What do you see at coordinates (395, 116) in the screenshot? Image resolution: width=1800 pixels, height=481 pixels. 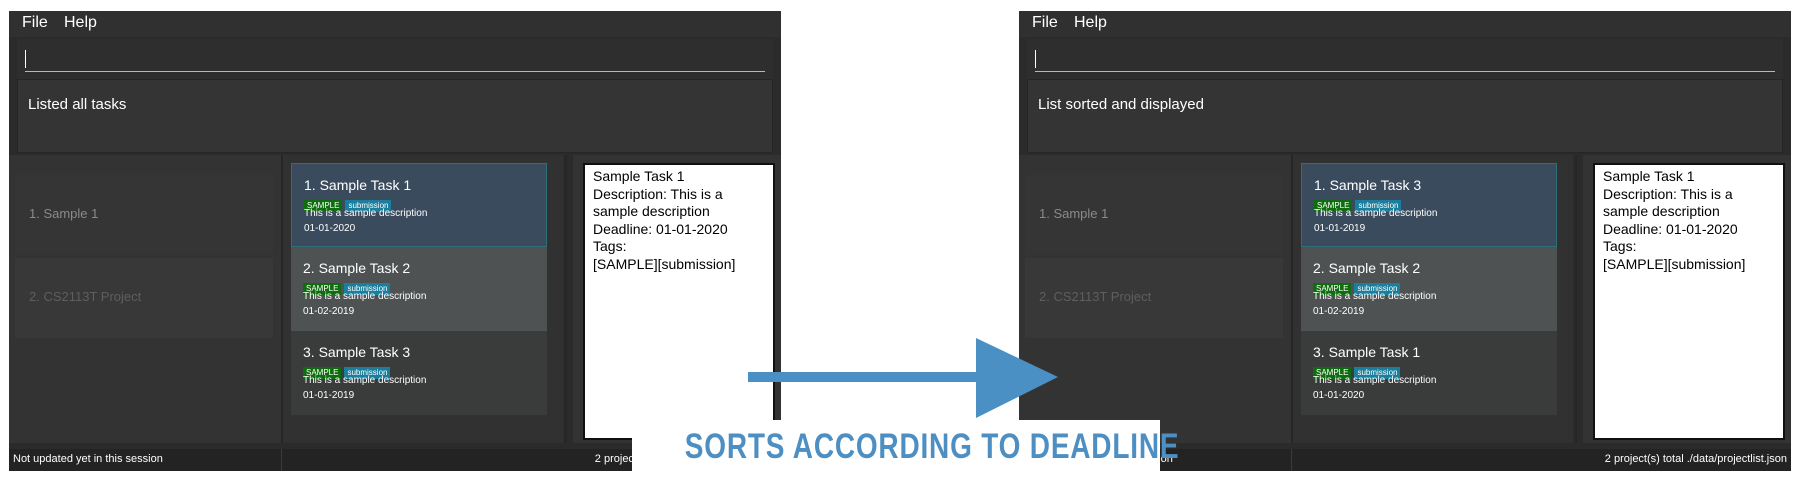 I see `result-display: Listed all tasks` at bounding box center [395, 116].